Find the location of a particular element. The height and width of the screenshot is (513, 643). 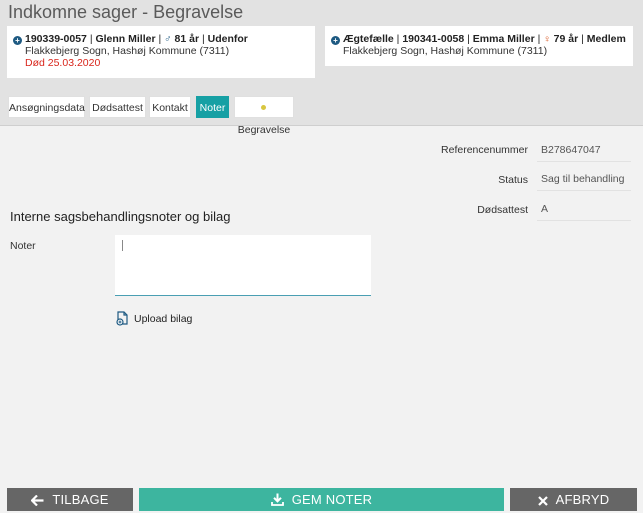

status-row: Status Sag til behandling is located at coordinates (321, 179).